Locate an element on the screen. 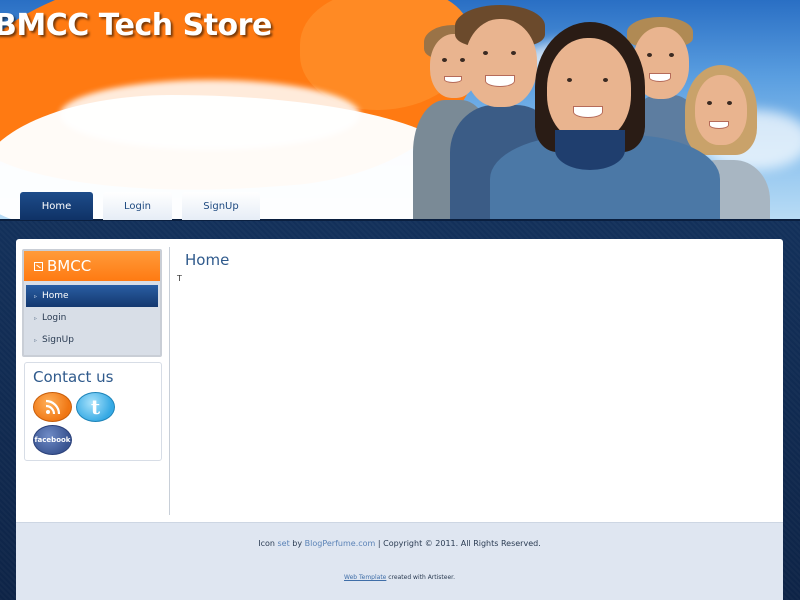 The image size is (800, 600). main-content: Home T is located at coordinates (203, 267).